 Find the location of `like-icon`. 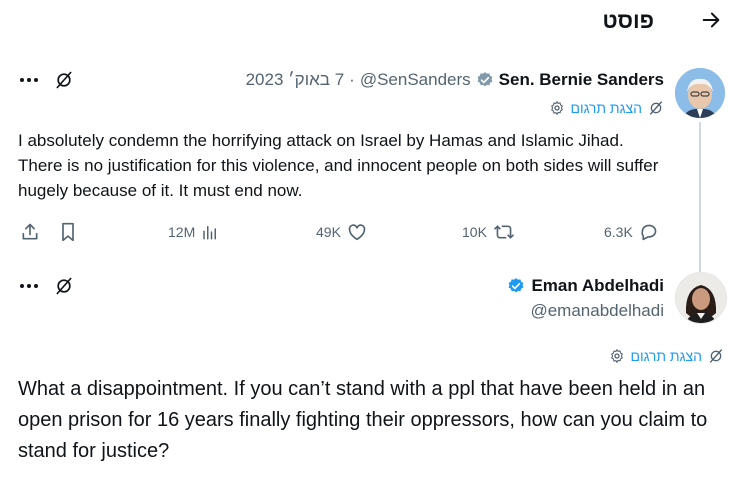

like-icon is located at coordinates (357, 232).